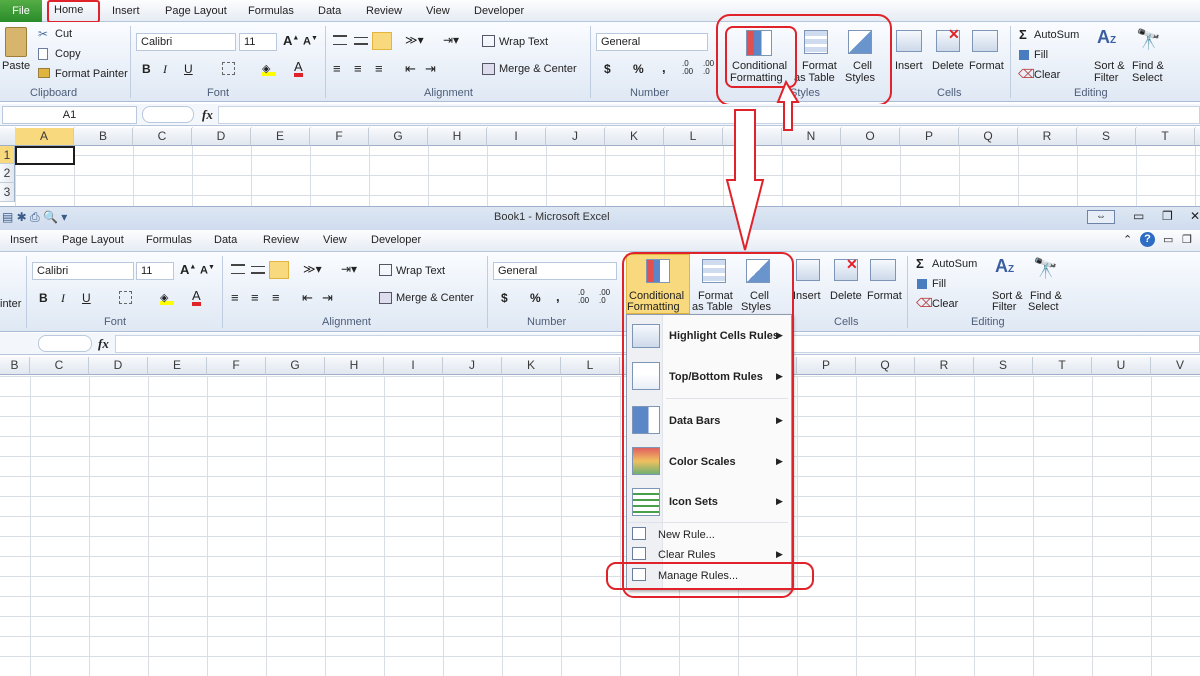  I want to click on tab-page-layout: Page Layout, so click(196, 11).